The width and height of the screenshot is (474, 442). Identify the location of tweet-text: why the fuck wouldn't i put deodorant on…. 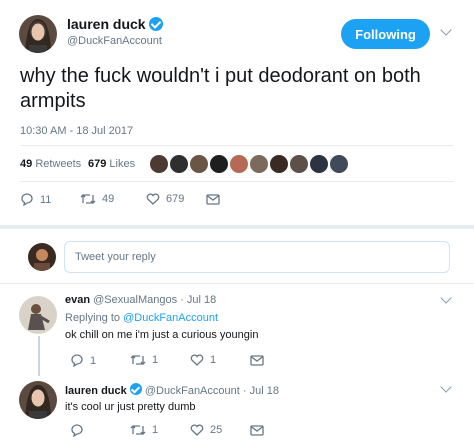
(220, 88).